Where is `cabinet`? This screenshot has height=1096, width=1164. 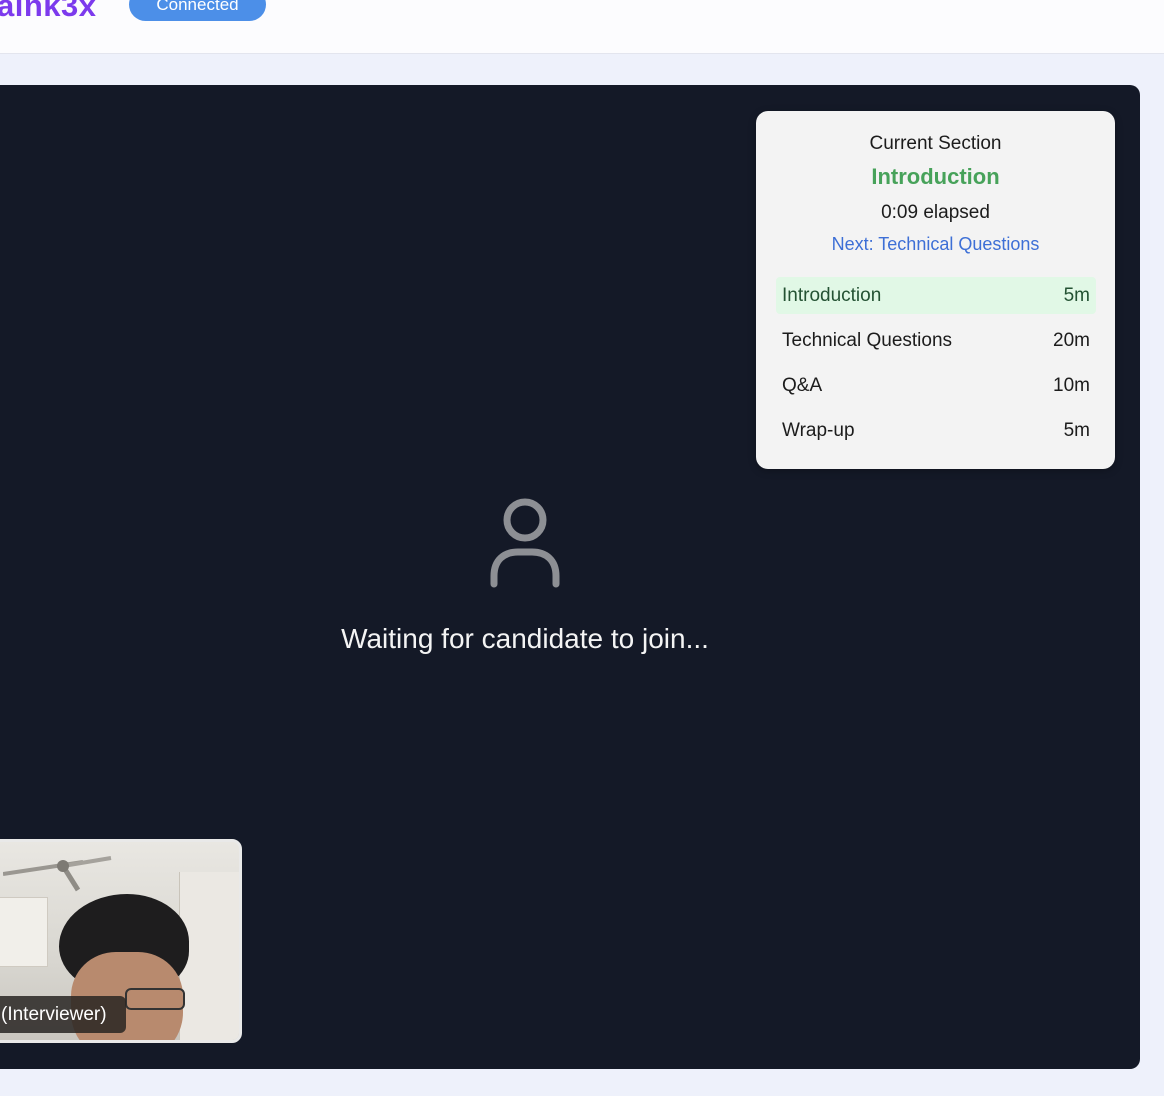 cabinet is located at coordinates (24, 932).